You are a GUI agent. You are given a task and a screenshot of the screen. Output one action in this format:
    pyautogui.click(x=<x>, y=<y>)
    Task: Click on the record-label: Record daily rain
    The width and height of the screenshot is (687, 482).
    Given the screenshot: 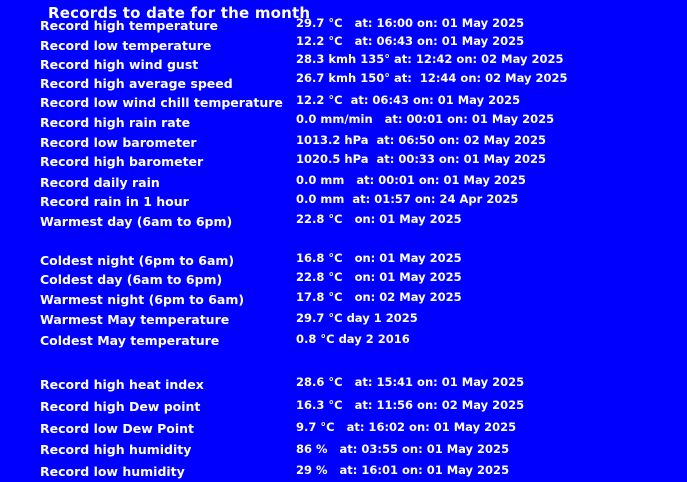 What is the action you would take?
    pyautogui.click(x=100, y=182)
    